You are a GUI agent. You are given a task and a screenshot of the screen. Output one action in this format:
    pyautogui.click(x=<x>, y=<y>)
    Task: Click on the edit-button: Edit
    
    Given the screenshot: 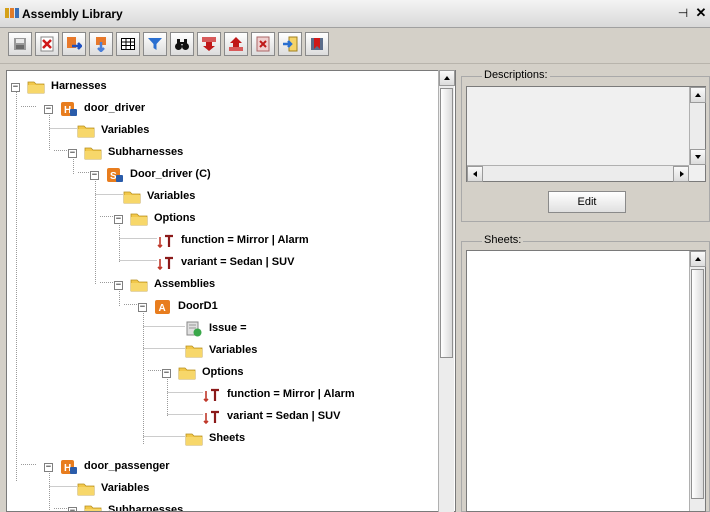 What is the action you would take?
    pyautogui.click(x=587, y=202)
    